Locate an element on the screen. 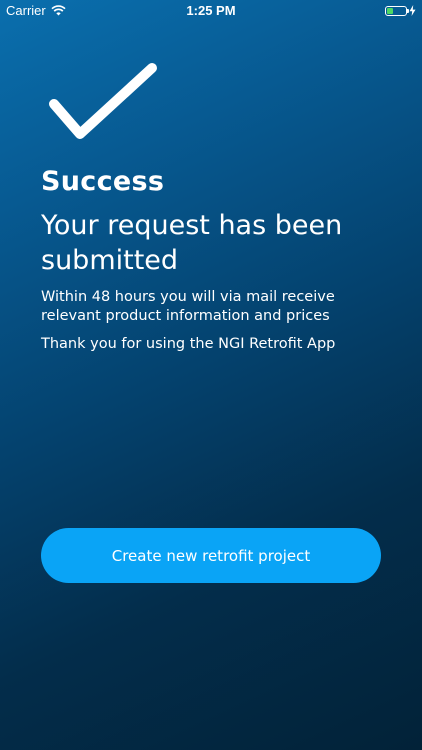 The height and width of the screenshot is (750, 422). battery-level is located at coordinates (390, 10).